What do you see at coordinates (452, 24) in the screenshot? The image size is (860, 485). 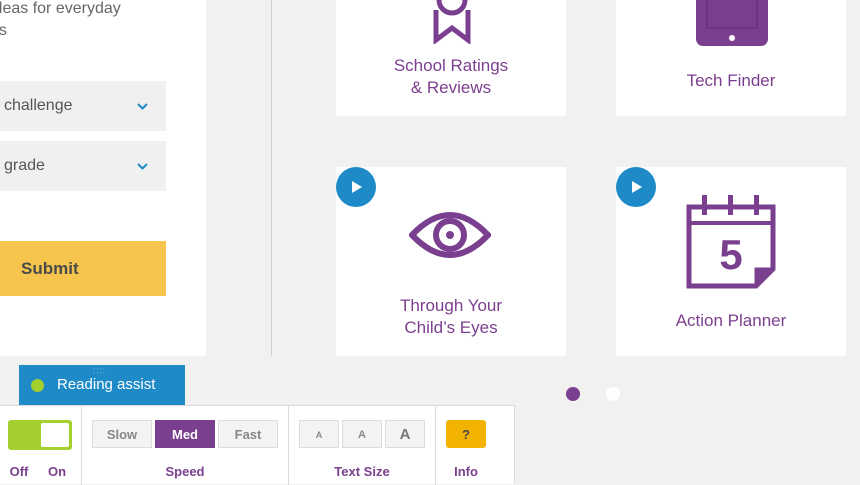 I see `ribbon-award-icon` at bounding box center [452, 24].